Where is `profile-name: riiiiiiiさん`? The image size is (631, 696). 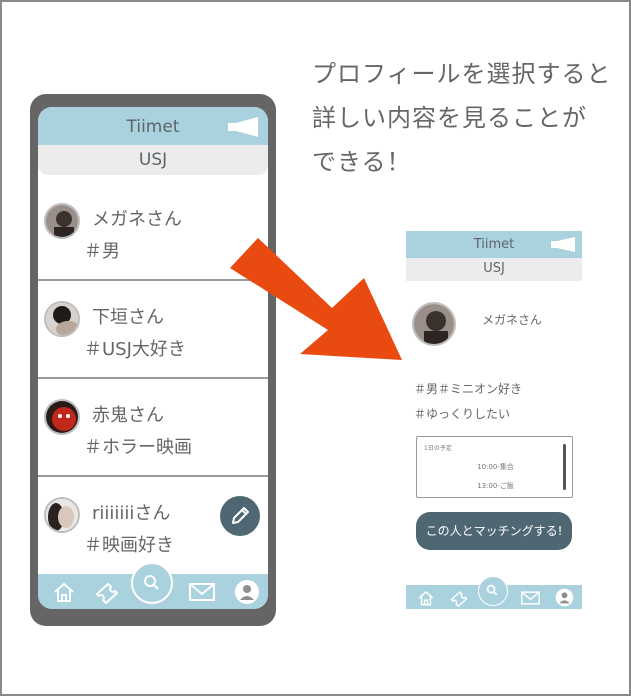 profile-name: riiiiiiiさん is located at coordinates (131, 513).